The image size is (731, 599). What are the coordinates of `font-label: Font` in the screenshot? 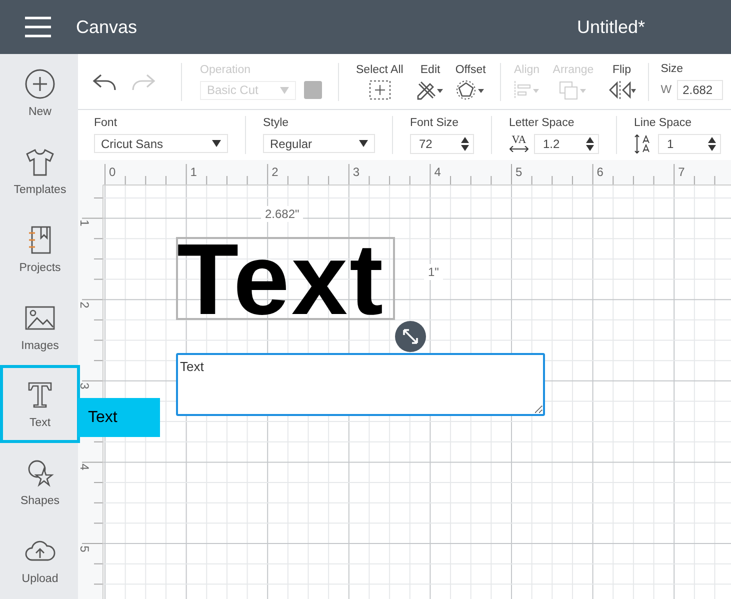 It's located at (106, 123).